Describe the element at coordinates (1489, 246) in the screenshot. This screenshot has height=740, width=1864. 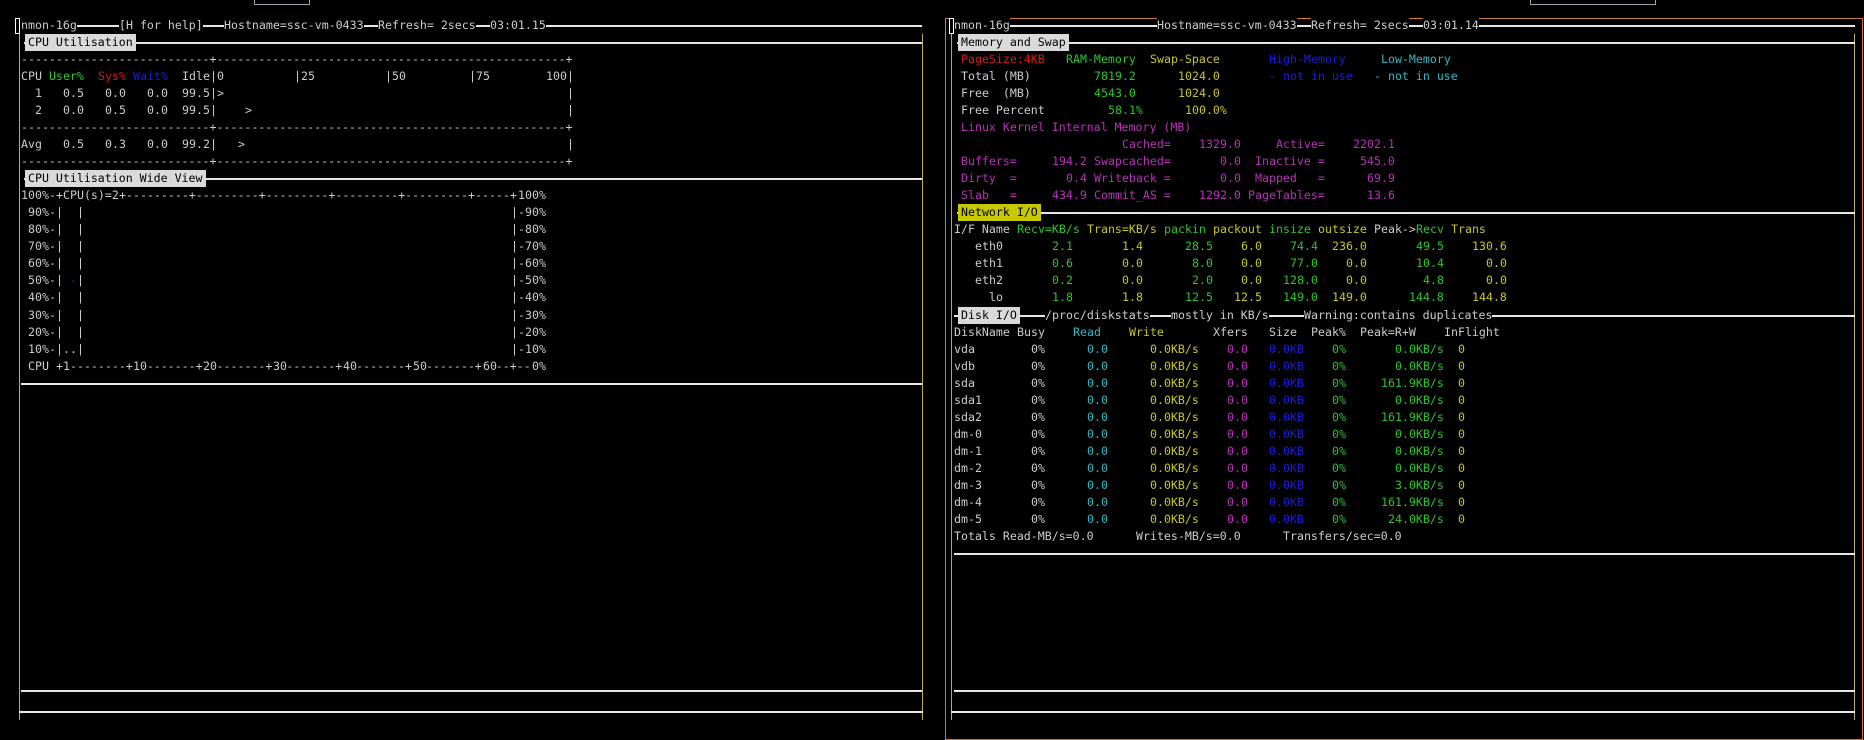
I see `network-peak-trans: 130.6` at that location.